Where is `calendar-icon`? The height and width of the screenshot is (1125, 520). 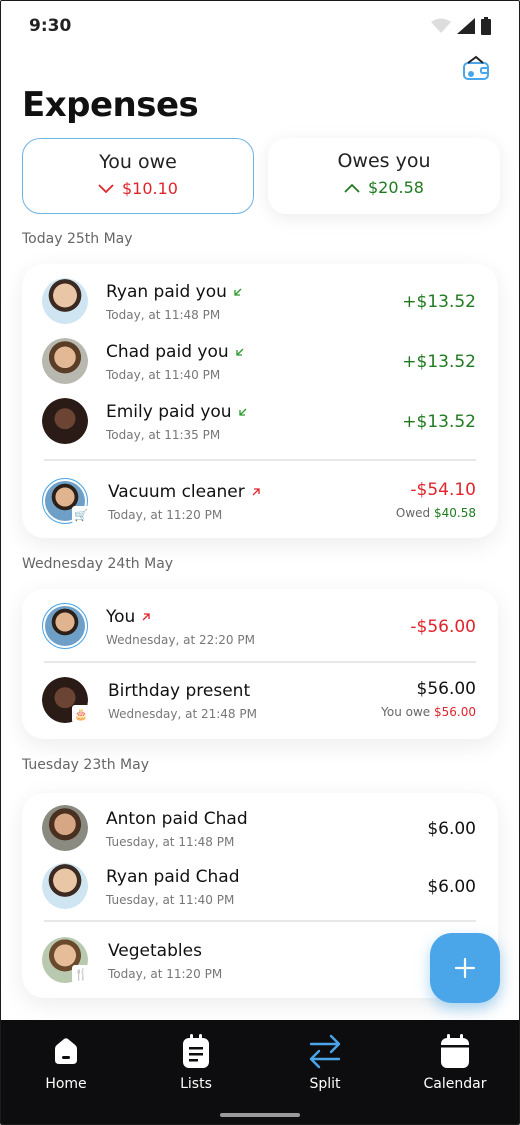
calendar-icon is located at coordinates (455, 1051).